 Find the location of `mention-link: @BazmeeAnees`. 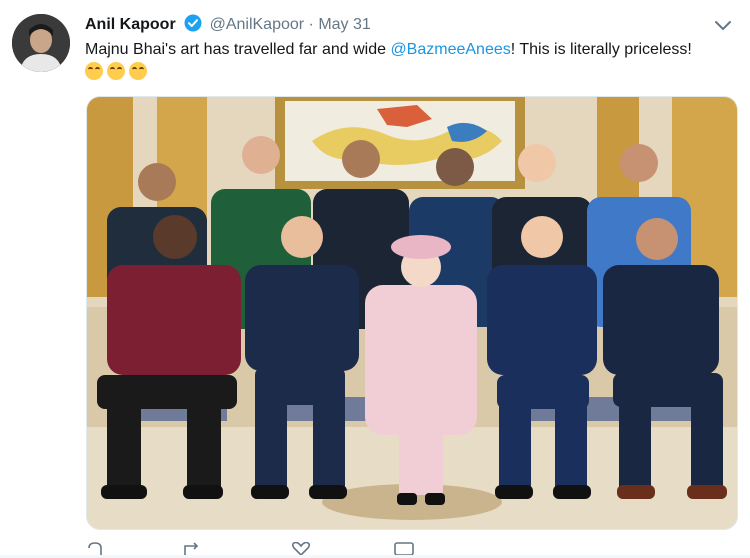

mention-link: @BazmeeAnees is located at coordinates (450, 49).